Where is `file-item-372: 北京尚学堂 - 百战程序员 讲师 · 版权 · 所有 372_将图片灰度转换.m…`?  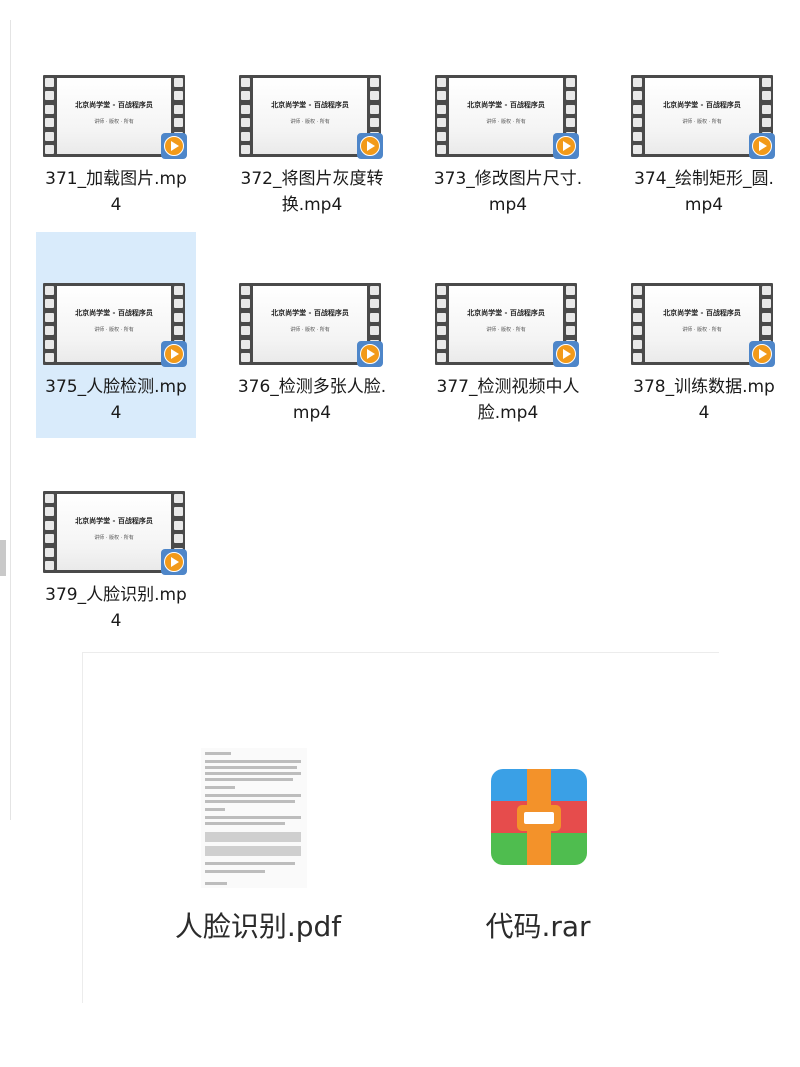
file-item-372: 北京尚学堂 - 百战程序员 讲师 · 版权 · 所有 372_将图片灰度转换.m… is located at coordinates (312, 127).